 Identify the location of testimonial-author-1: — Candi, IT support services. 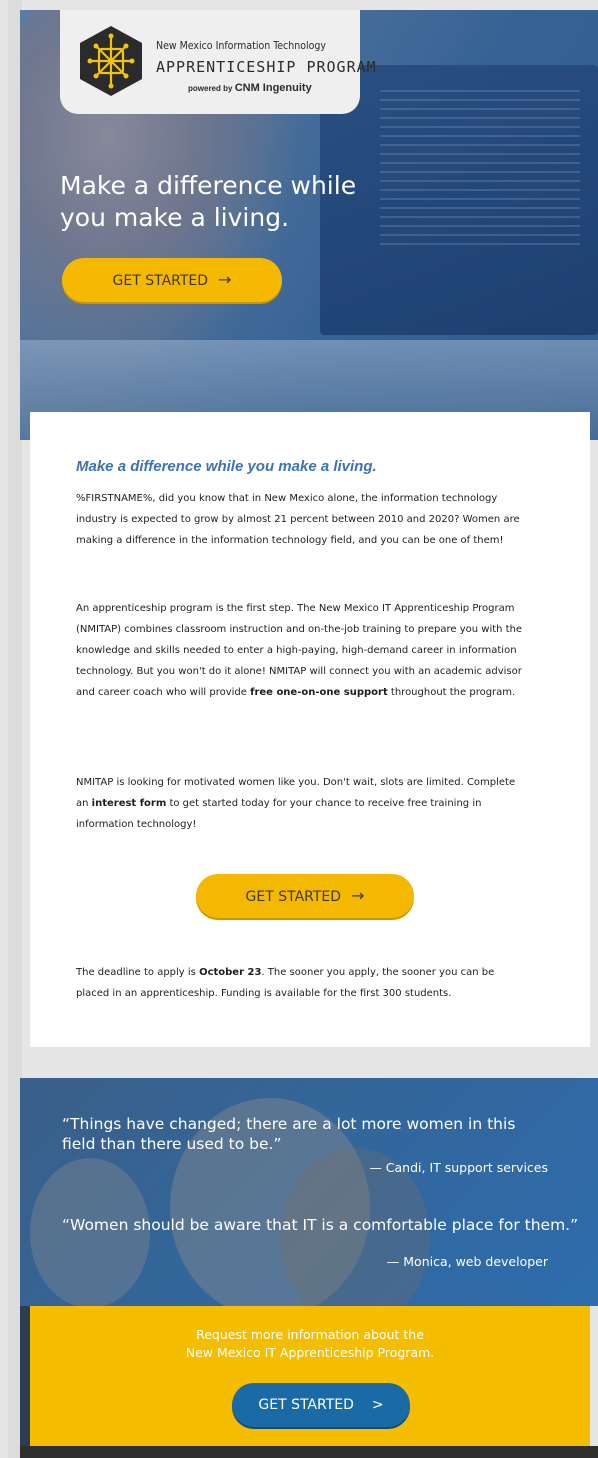
(458, 1167).